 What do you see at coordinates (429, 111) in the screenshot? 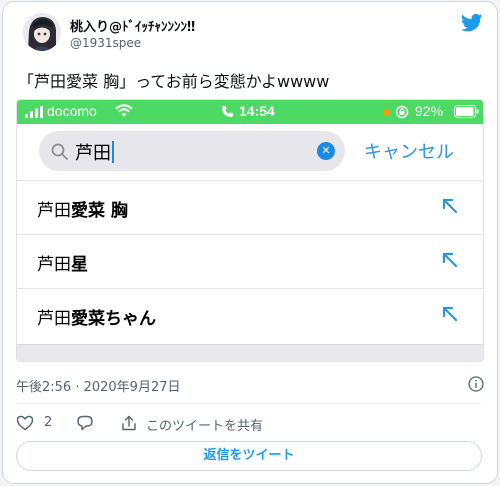
I see `battery-percent: 92%` at bounding box center [429, 111].